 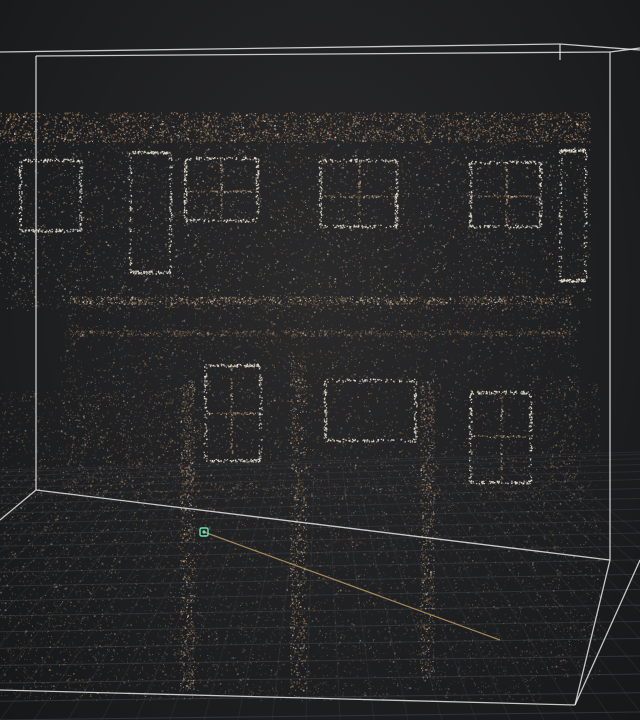 I want to click on pivot-gizmo-icon, so click(x=204, y=532).